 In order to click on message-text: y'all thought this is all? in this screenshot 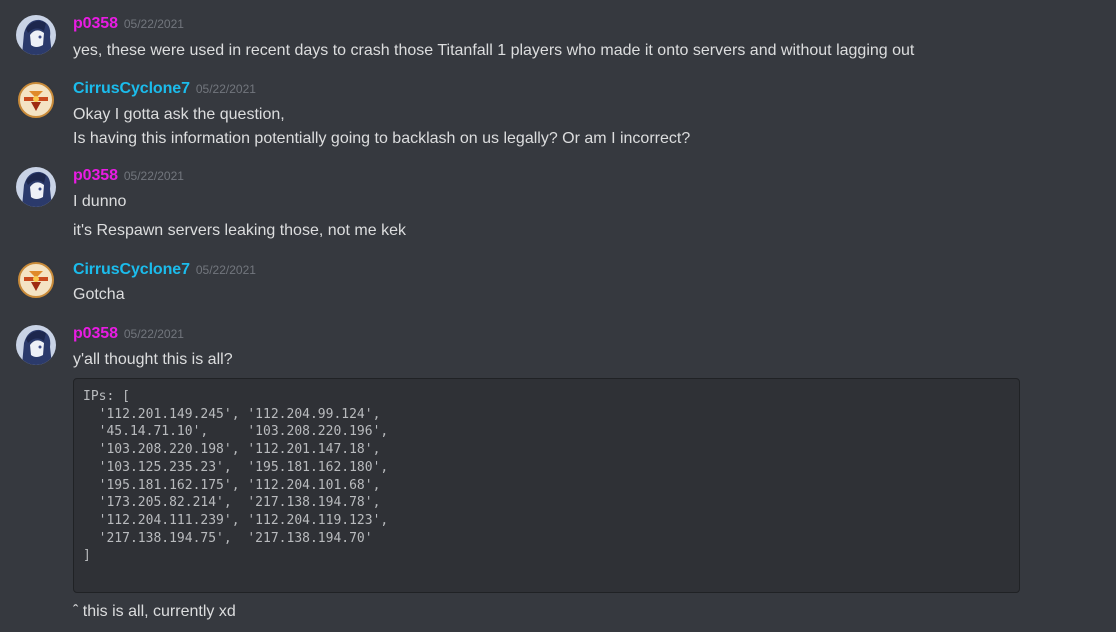, I will do `click(153, 359)`.